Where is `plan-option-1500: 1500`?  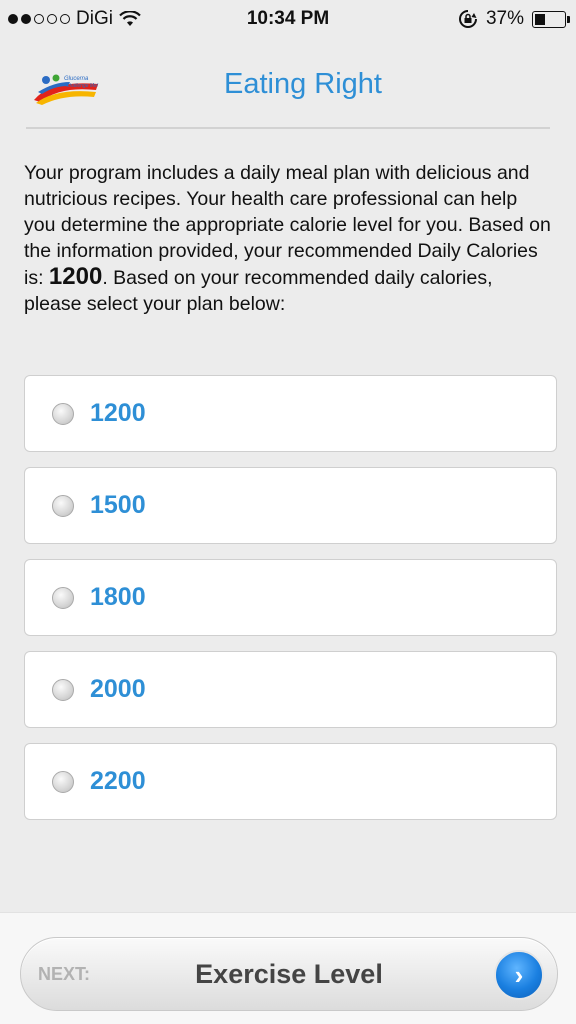 plan-option-1500: 1500 is located at coordinates (290, 505).